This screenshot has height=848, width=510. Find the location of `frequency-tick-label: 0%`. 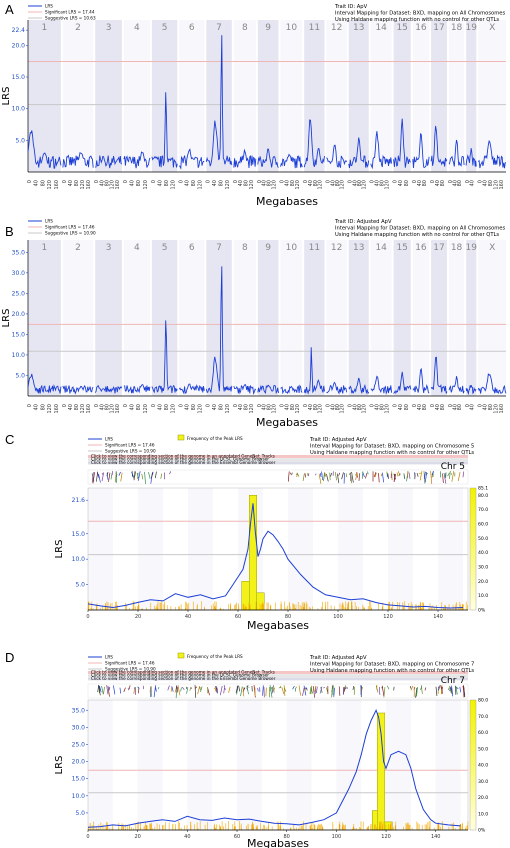

frequency-tick-label: 0% is located at coordinates (482, 831).